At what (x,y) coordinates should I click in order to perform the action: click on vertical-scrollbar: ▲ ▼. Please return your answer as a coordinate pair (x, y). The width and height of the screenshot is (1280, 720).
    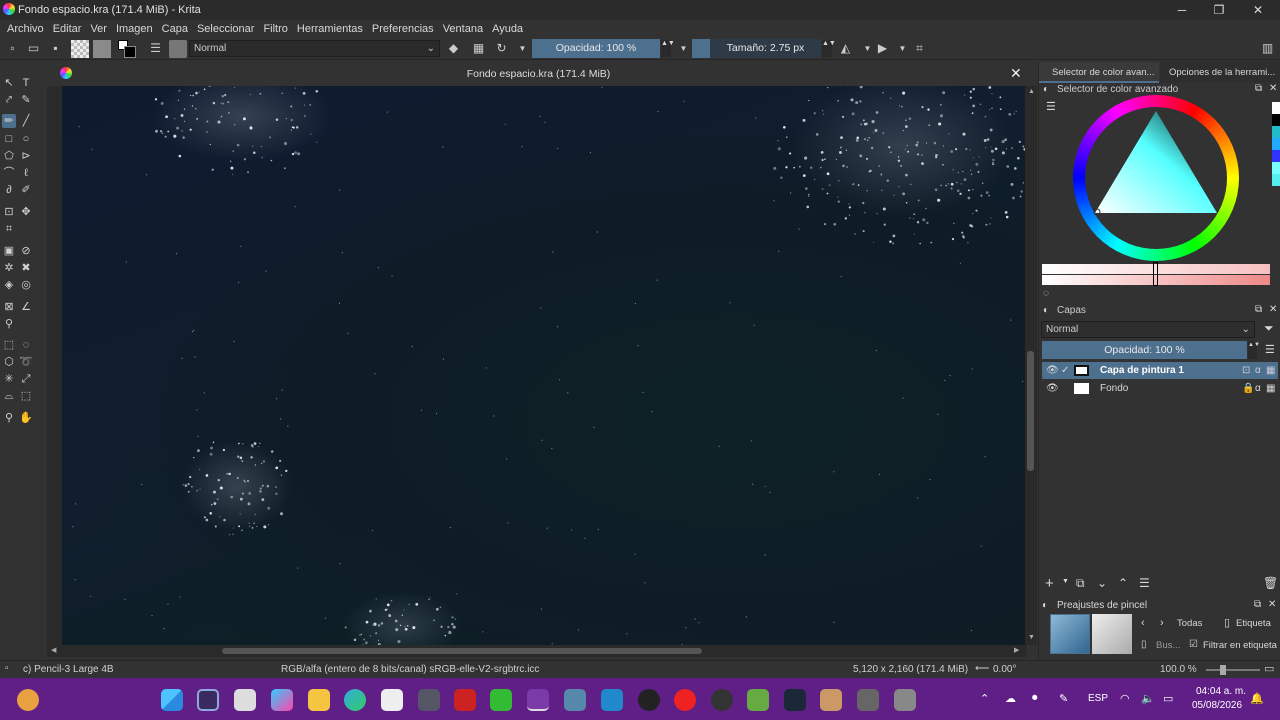
    Looking at the image, I should click on (1031, 365).